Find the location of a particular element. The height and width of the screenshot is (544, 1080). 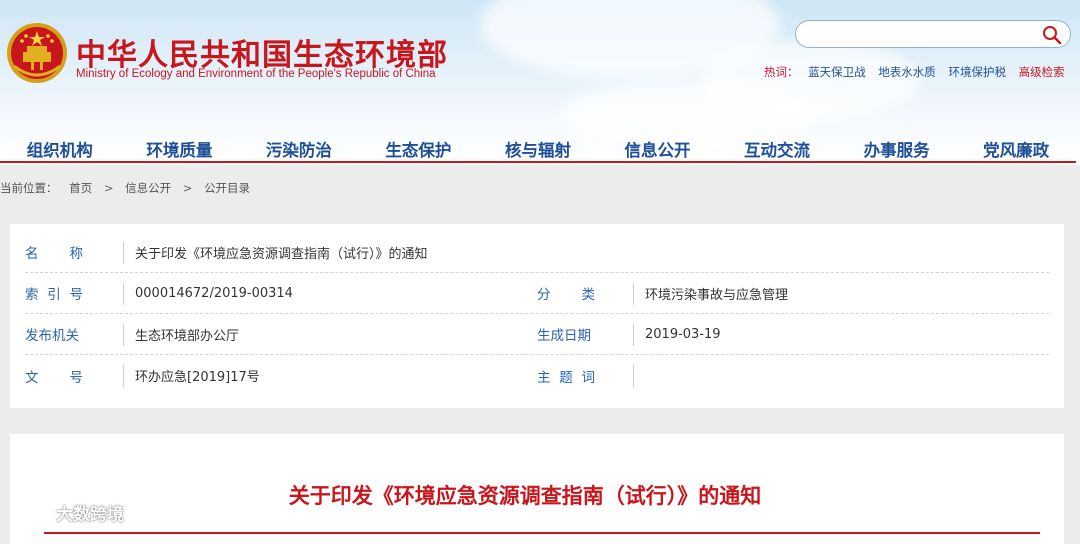

breadcrumb-catalog: 公开目录 is located at coordinates (227, 188).